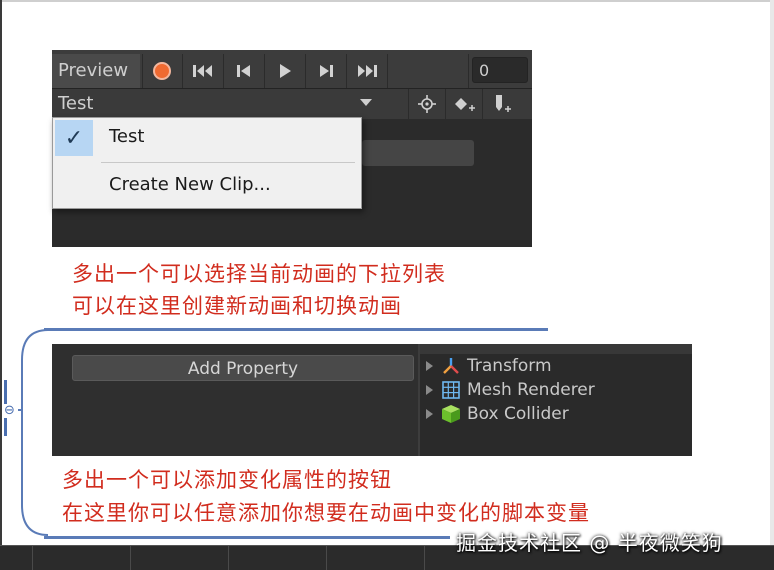  I want to click on clip-row: Test, so click(292, 104).